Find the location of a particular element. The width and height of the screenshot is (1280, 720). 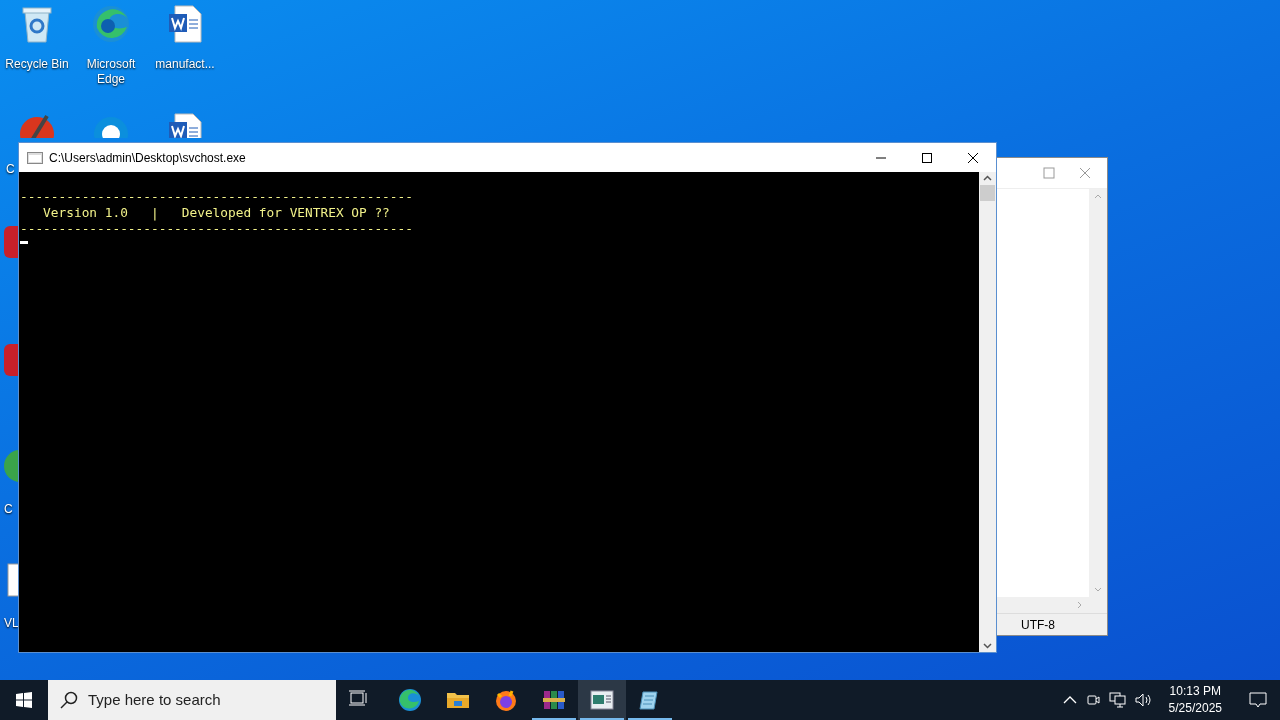

taskbar-app-button is located at coordinates (602, 700).